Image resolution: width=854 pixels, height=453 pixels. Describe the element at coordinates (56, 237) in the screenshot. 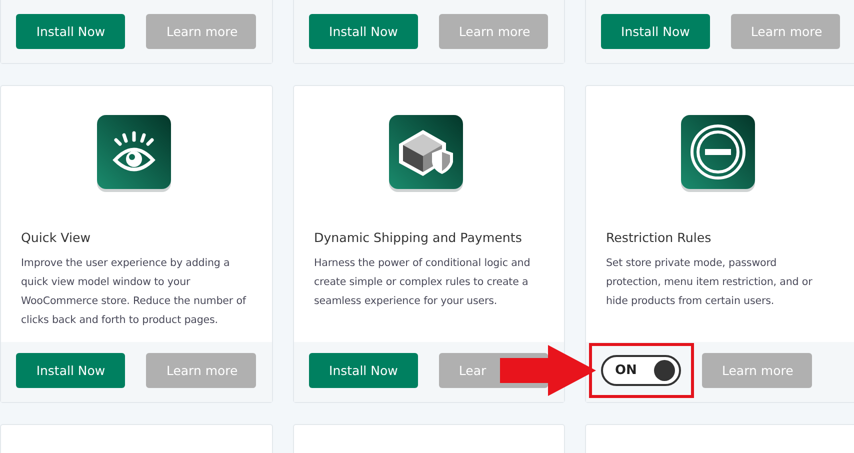

I see `plugin-title: Quick View` at that location.